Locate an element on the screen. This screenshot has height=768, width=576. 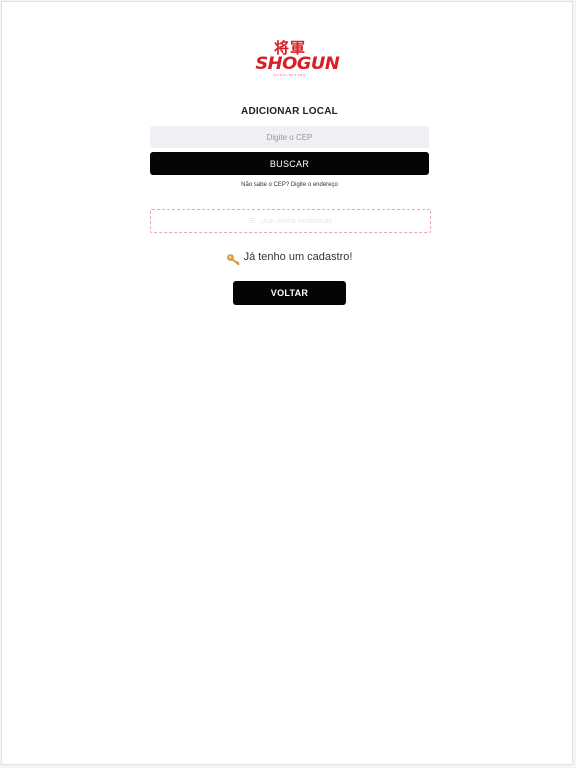
use-location-button: ☰ Usar minha localização is located at coordinates (290, 221).